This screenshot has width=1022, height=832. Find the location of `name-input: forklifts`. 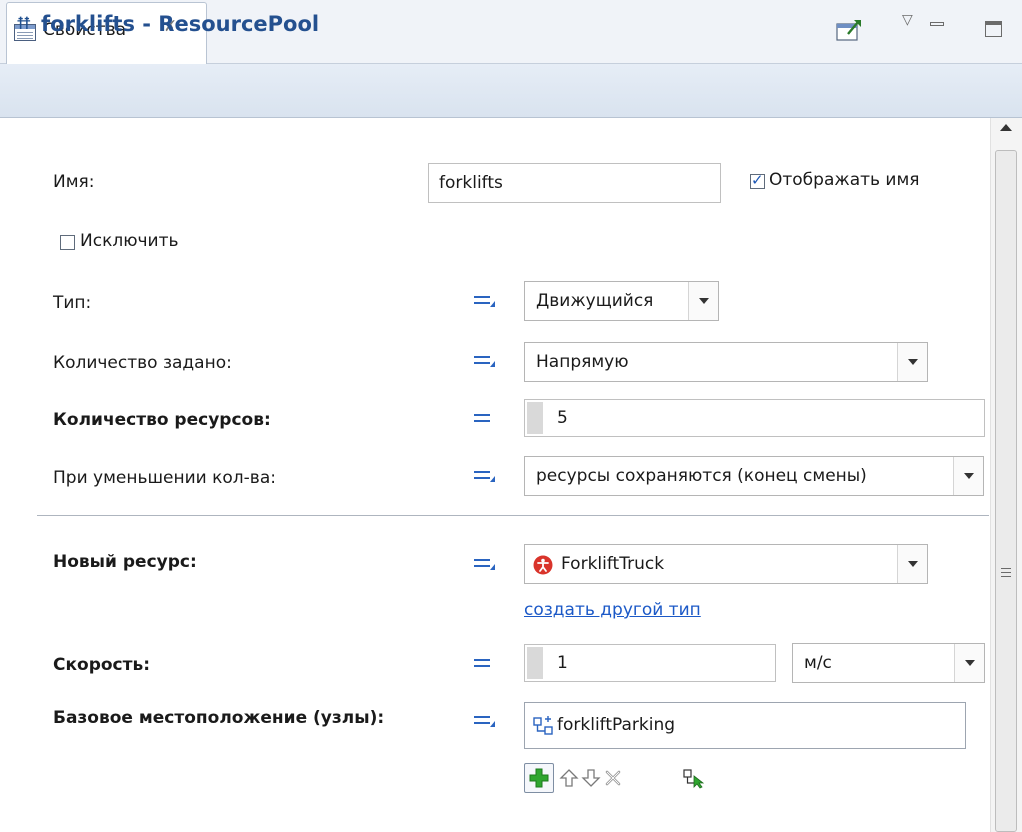

name-input: forklifts is located at coordinates (574, 183).